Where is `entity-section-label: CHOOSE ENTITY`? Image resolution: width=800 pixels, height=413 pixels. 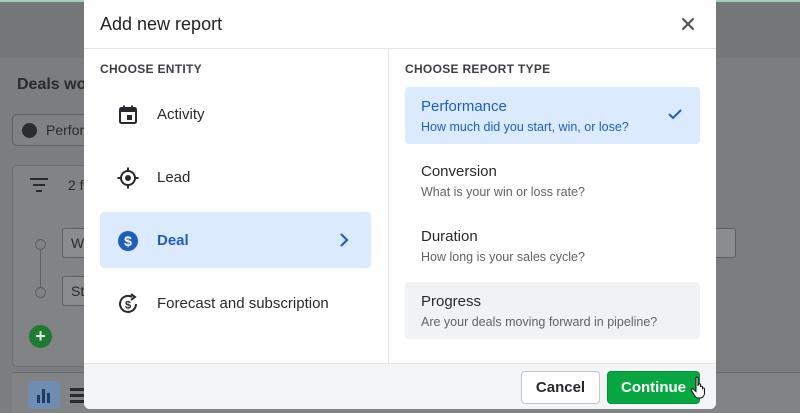 entity-section-label: CHOOSE ENTITY is located at coordinates (151, 69).